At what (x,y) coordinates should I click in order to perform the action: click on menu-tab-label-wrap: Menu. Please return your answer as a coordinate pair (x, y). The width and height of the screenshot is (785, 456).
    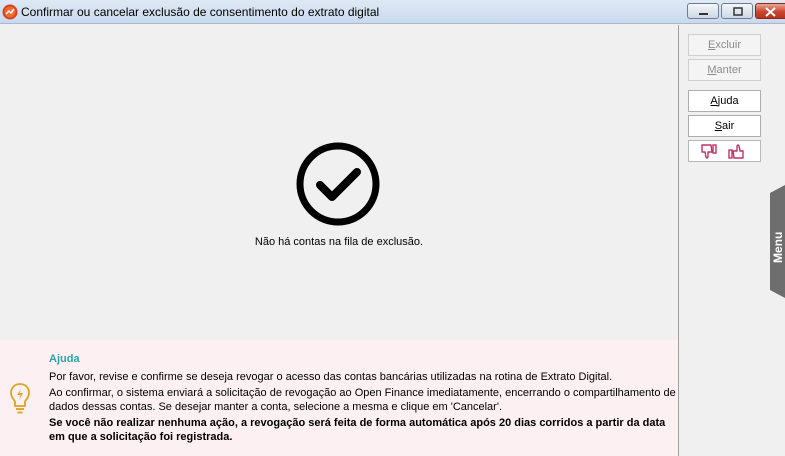
    Looking at the image, I should click on (778, 247).